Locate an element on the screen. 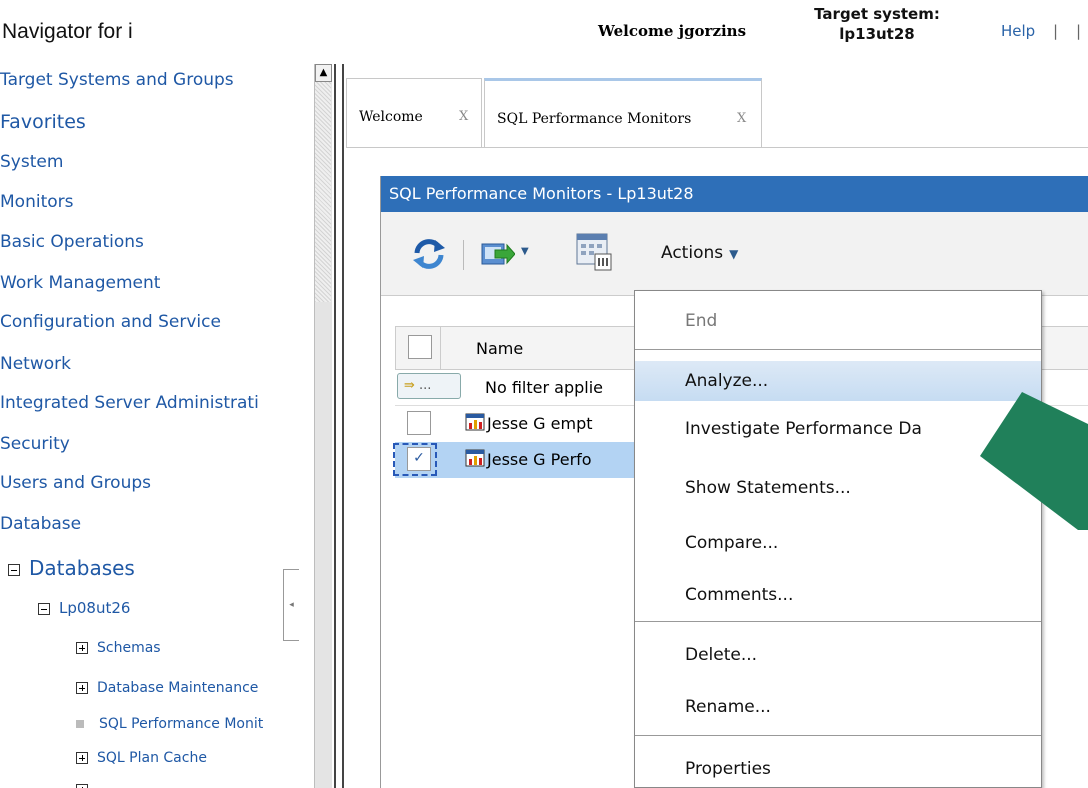  sidebar-item-favorites: Favorites is located at coordinates (43, 122).